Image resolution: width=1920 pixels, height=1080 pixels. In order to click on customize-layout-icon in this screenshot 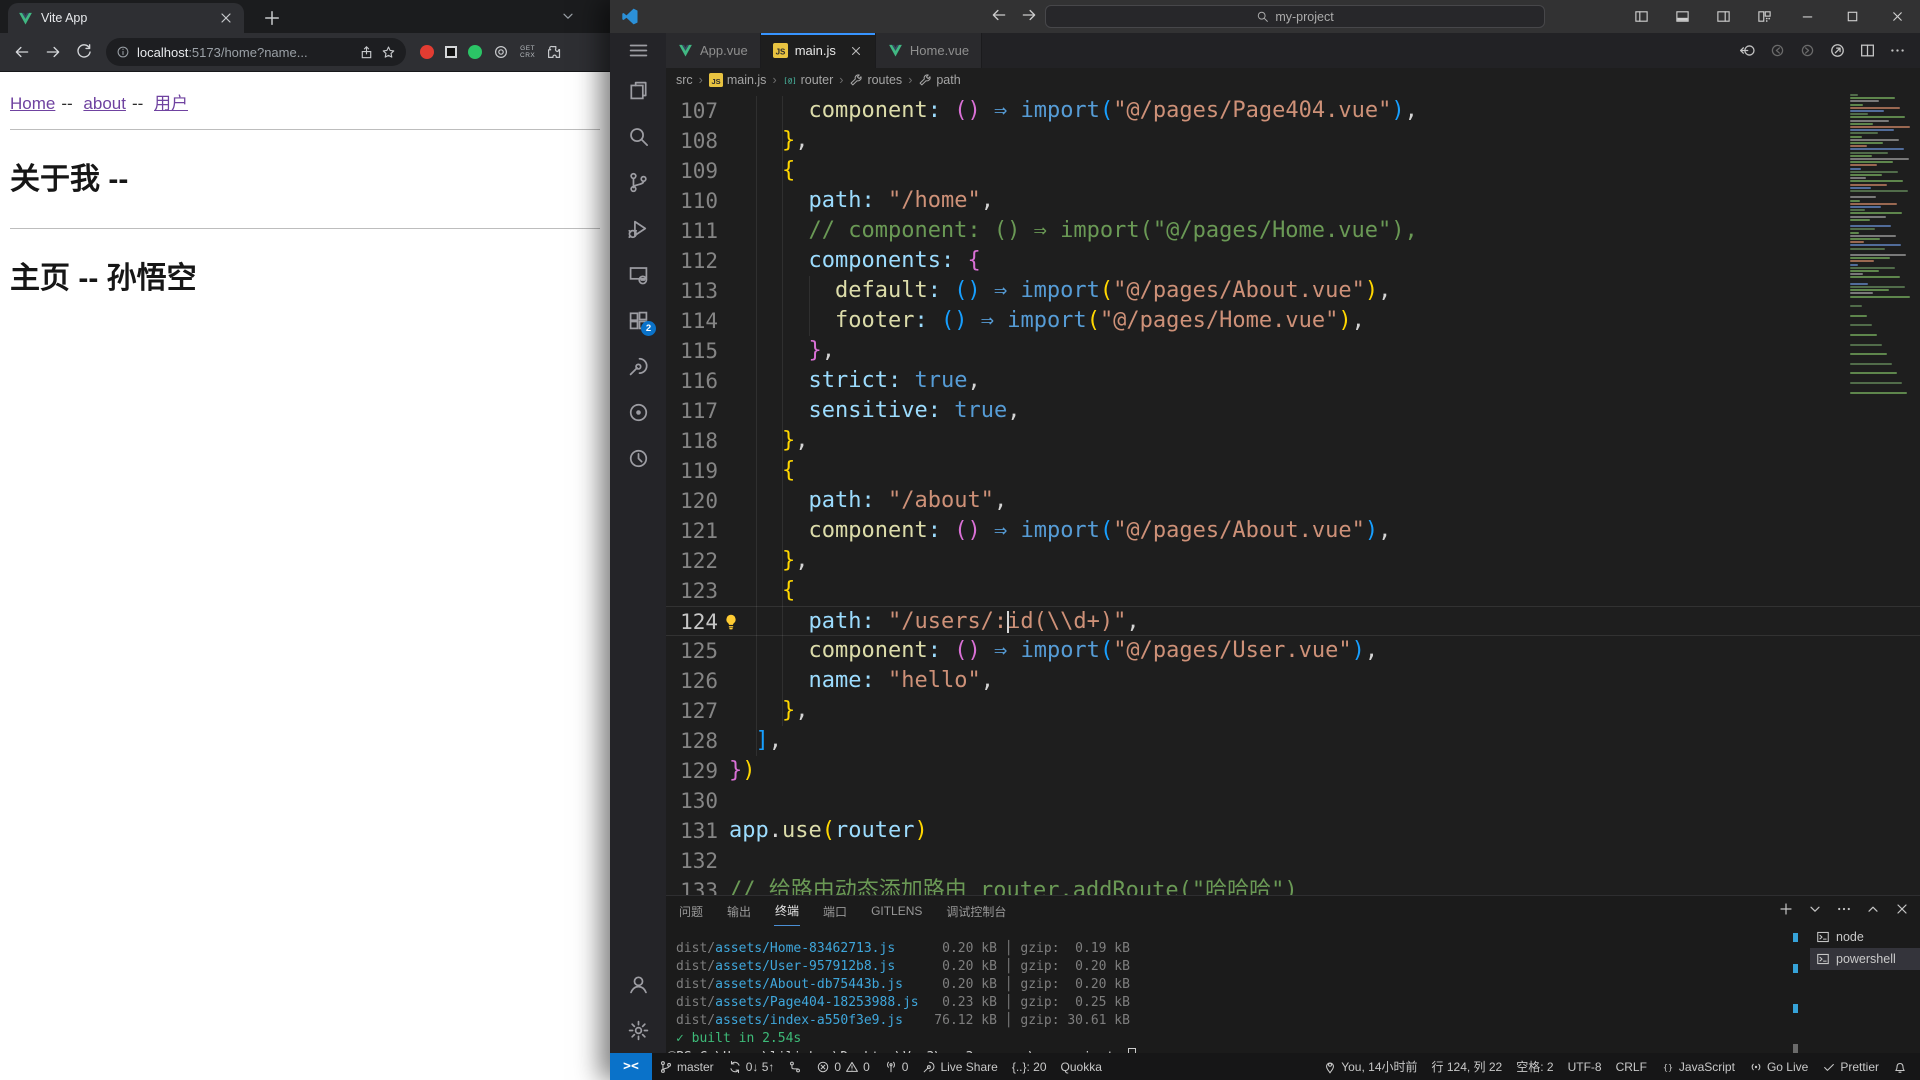, I will do `click(1764, 16)`.